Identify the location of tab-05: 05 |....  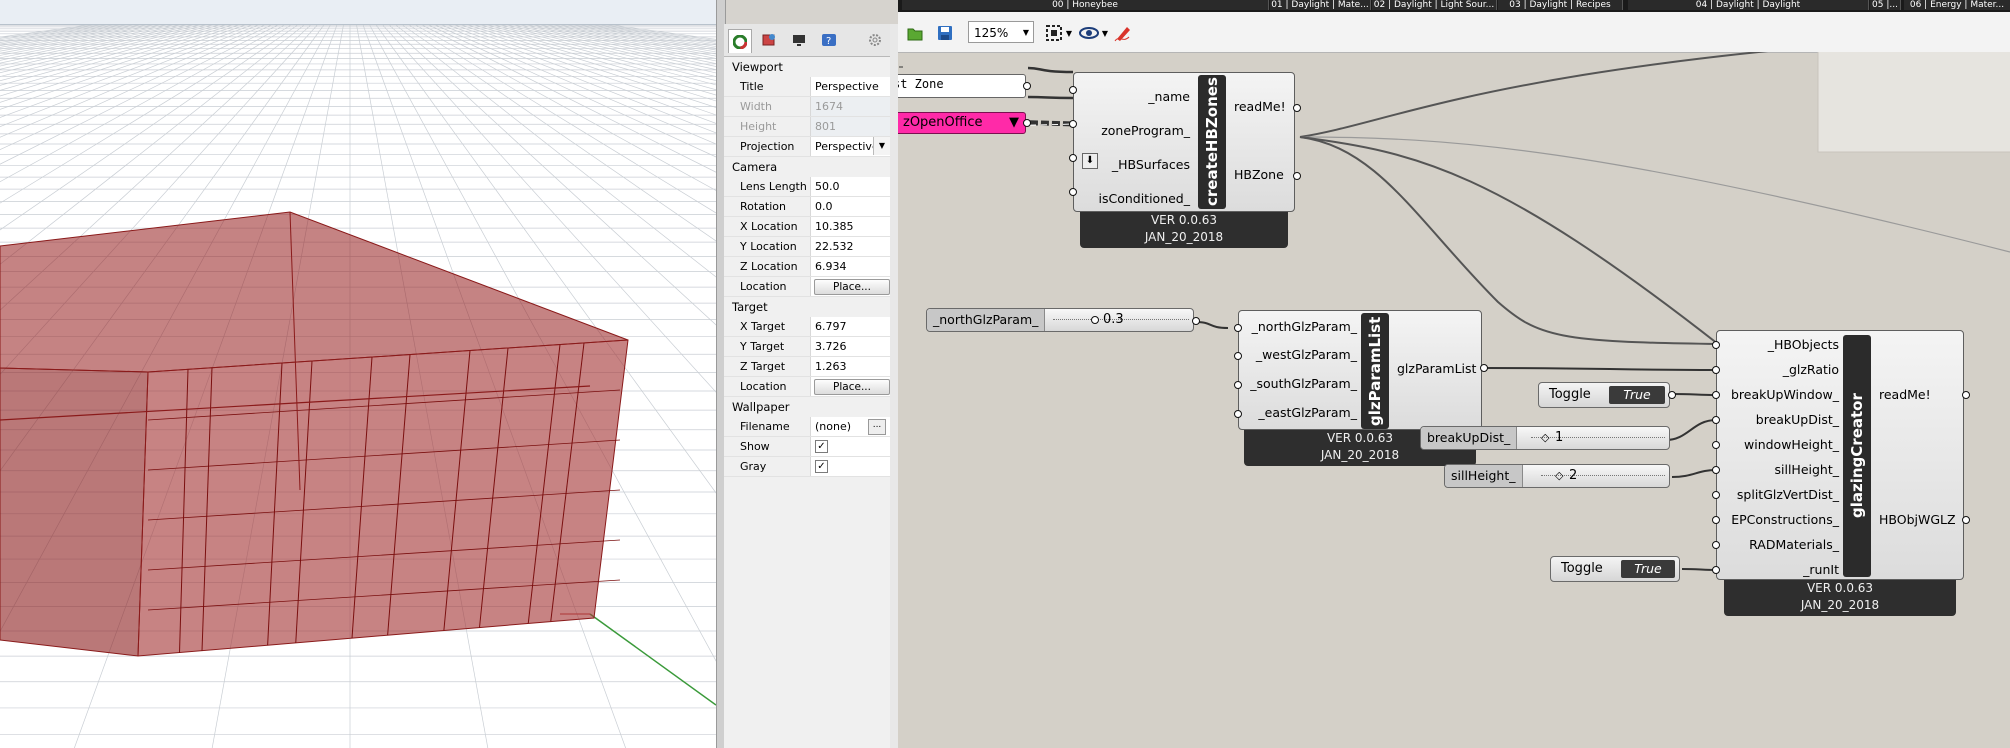
(1885, 5).